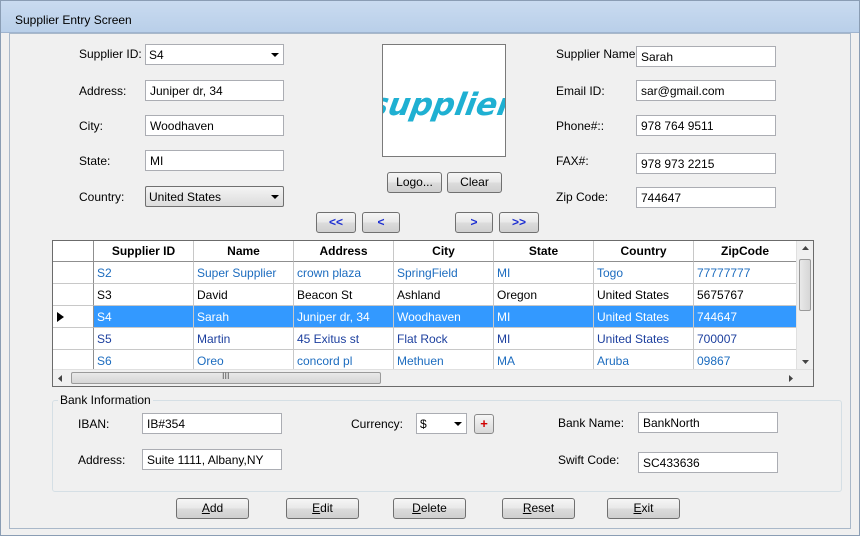 Image resolution: width=860 pixels, height=536 pixels. What do you see at coordinates (73, 20) in the screenshot?
I see `window-title: Supplier Entry Screen` at bounding box center [73, 20].